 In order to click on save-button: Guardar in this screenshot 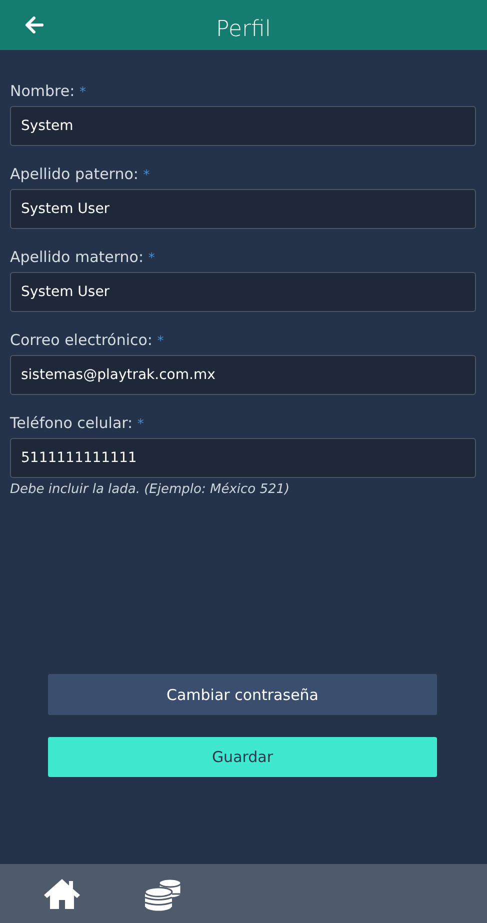, I will do `click(242, 757)`.